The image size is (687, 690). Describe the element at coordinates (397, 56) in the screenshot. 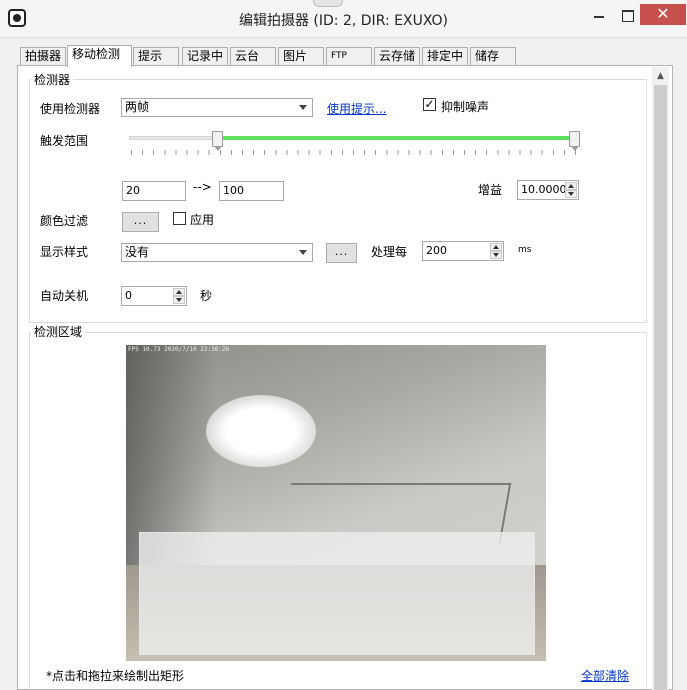

I see `tab-cloud-storage: 云存储` at that location.